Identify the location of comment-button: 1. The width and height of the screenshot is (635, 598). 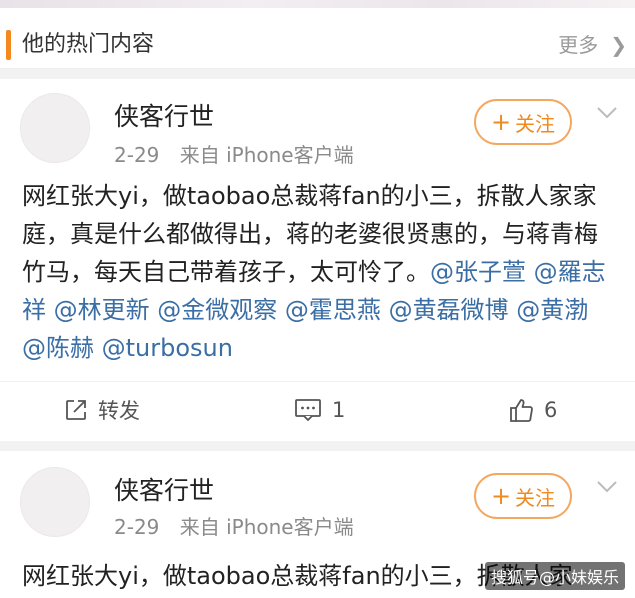
(319, 410).